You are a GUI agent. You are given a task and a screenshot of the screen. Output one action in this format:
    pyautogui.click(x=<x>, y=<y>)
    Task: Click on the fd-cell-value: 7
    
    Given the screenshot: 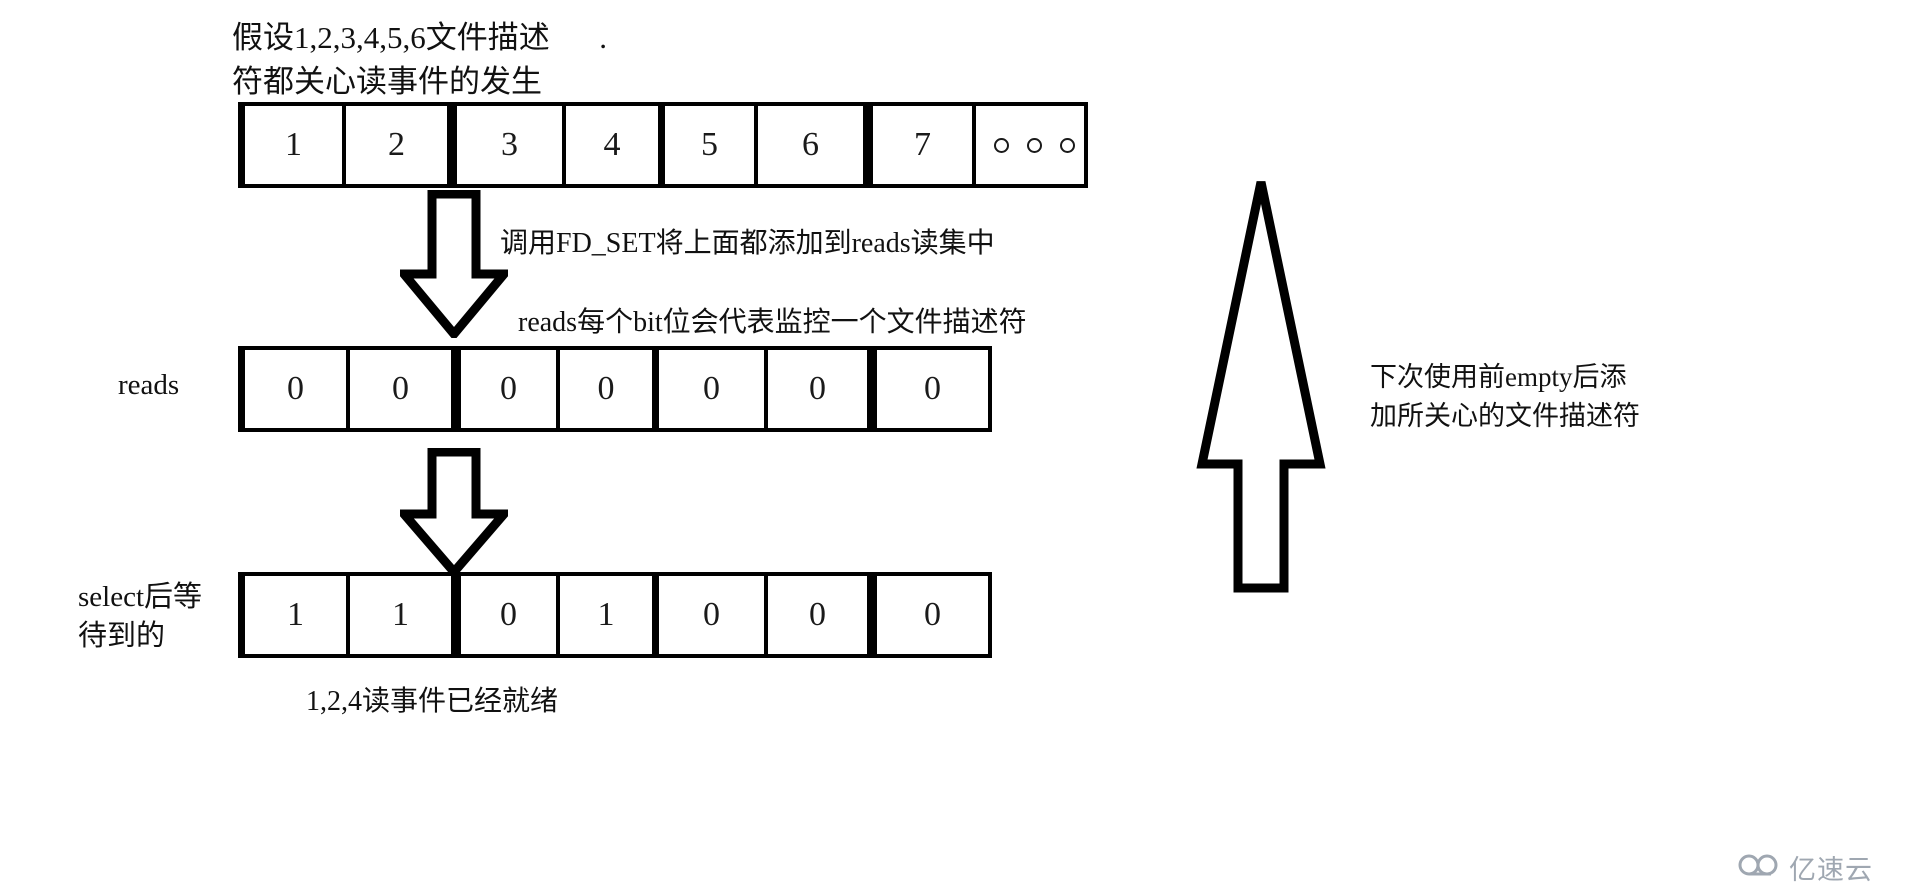 What is the action you would take?
    pyautogui.click(x=922, y=144)
    